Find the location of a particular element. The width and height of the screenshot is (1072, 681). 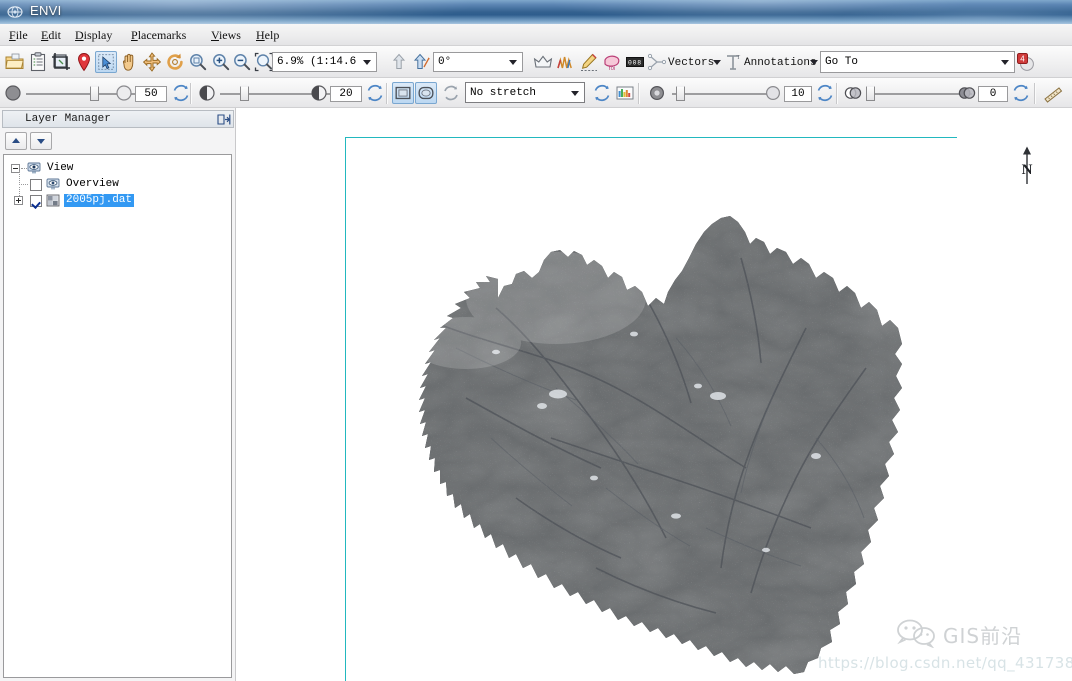

svg-text: 0 is located at coordinates (630, 62).